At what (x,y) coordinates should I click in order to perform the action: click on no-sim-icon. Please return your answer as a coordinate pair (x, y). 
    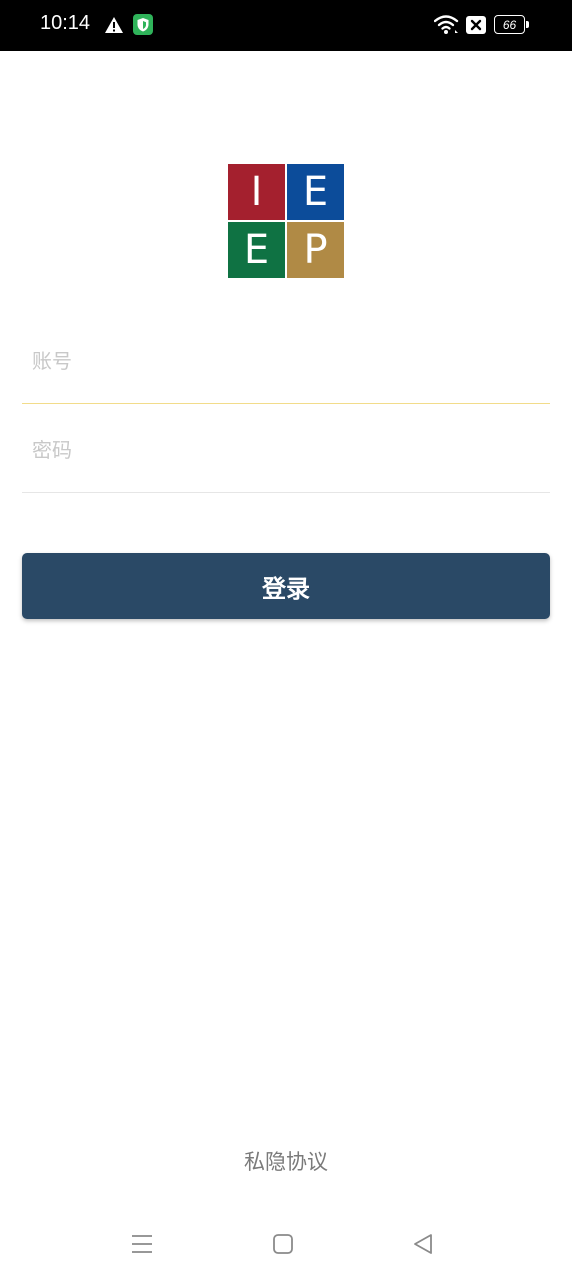
    Looking at the image, I should click on (476, 25).